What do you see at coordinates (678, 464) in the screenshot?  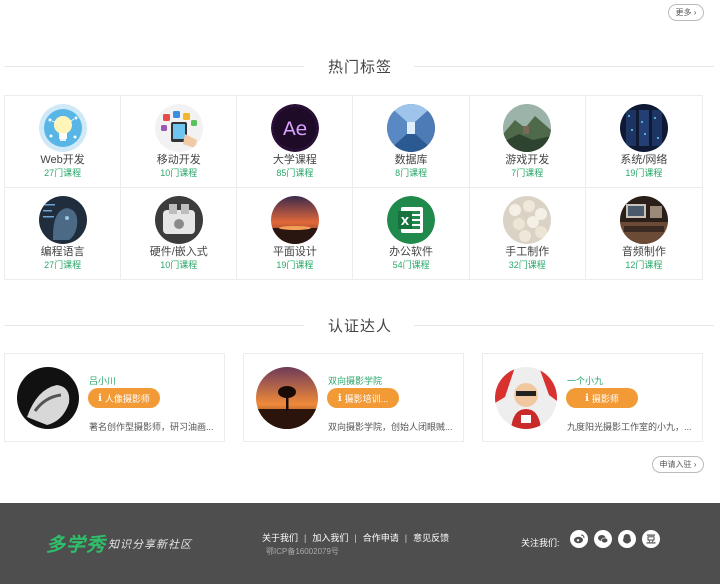 I see `apply-join-button: 申请入驻 ›` at bounding box center [678, 464].